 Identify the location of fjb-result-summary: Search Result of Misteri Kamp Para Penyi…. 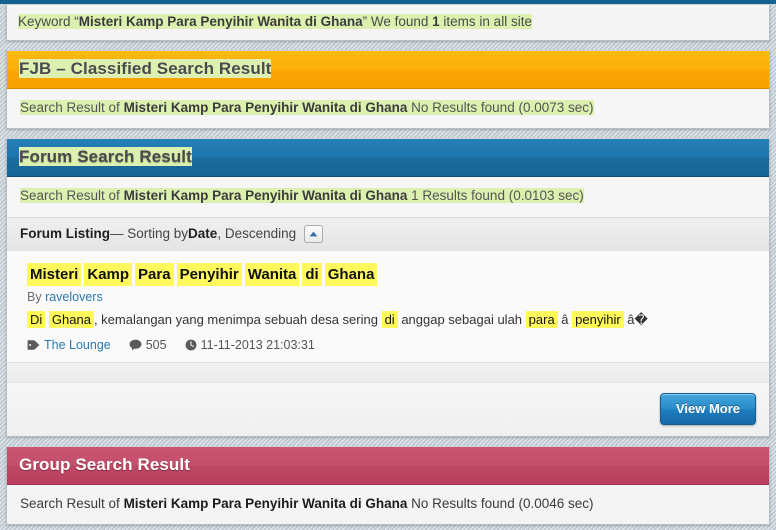
(388, 109).